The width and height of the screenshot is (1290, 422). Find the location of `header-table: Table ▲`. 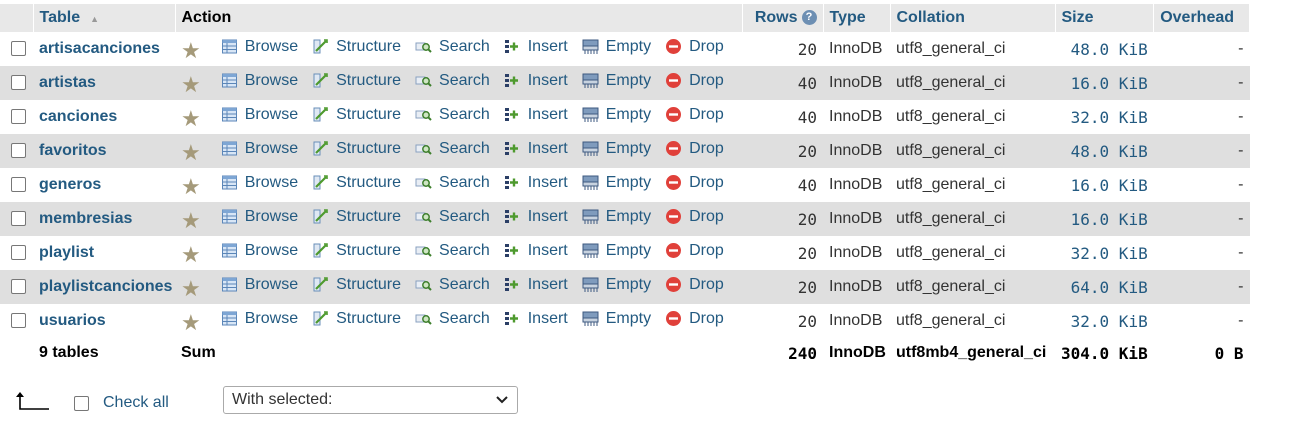

header-table: Table ▲ is located at coordinates (104, 18).